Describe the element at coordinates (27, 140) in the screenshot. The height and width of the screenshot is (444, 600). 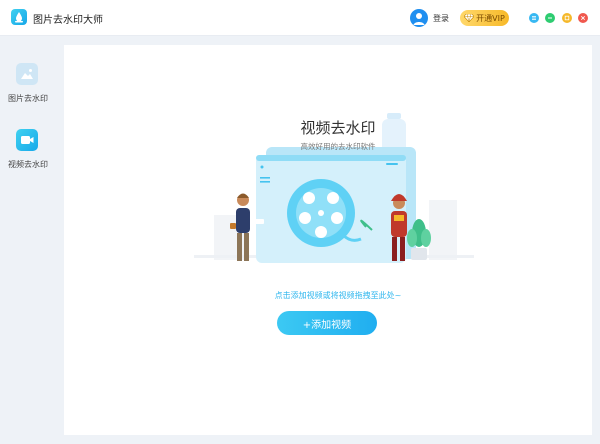
I see `video-icon` at that location.